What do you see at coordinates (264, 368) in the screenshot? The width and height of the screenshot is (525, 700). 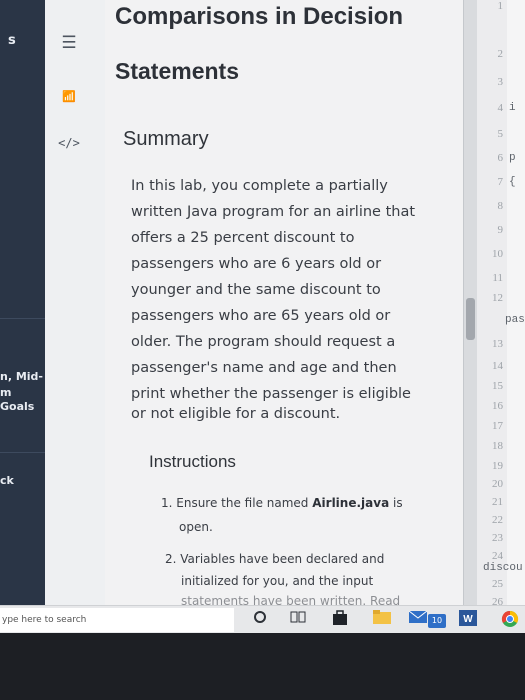 I see `summary-line: passenger's name and age and then` at bounding box center [264, 368].